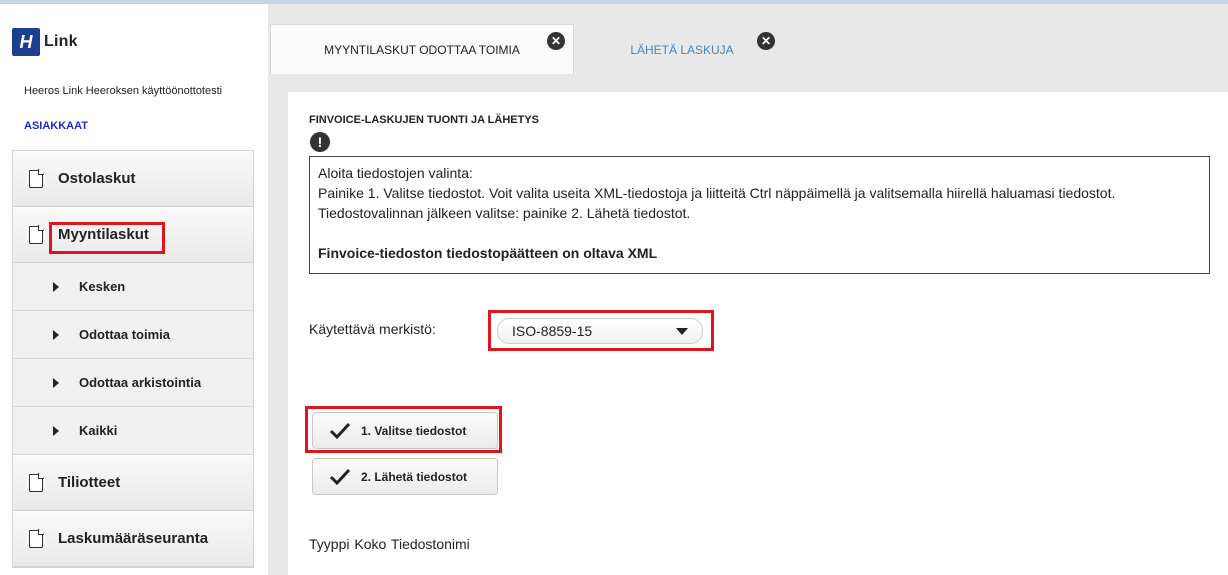  Describe the element at coordinates (320, 142) in the screenshot. I see `alert-icon: !` at that location.